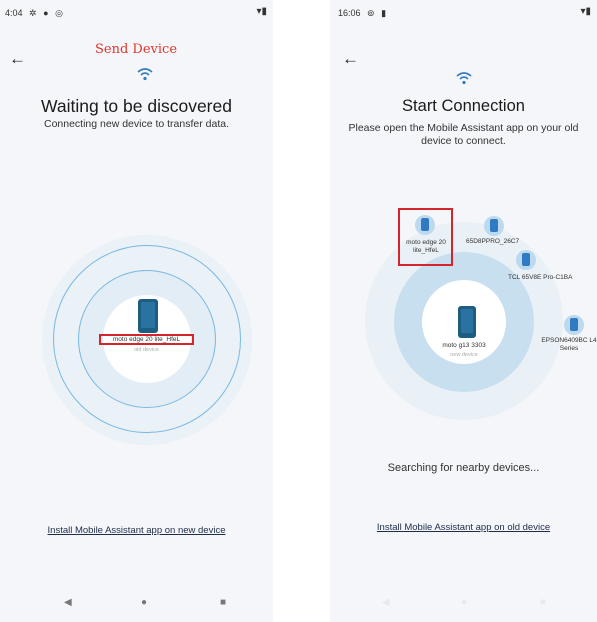 The width and height of the screenshot is (597, 622). I want to click on status-bar: 4:04 ✲ ● ◎, so click(34, 13).